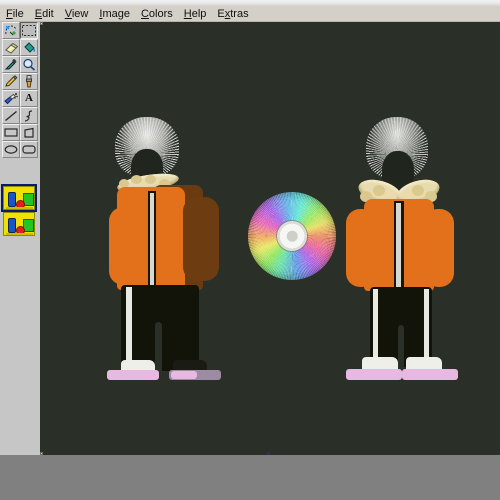 This screenshot has width=500, height=500. Describe the element at coordinates (29, 98) in the screenshot. I see `tool-text: A` at that location.